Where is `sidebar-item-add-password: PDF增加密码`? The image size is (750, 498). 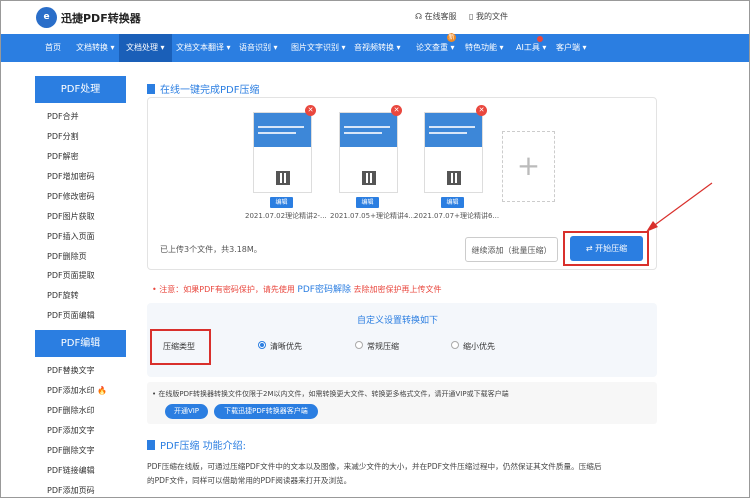 sidebar-item-add-password: PDF增加密码 is located at coordinates (71, 176).